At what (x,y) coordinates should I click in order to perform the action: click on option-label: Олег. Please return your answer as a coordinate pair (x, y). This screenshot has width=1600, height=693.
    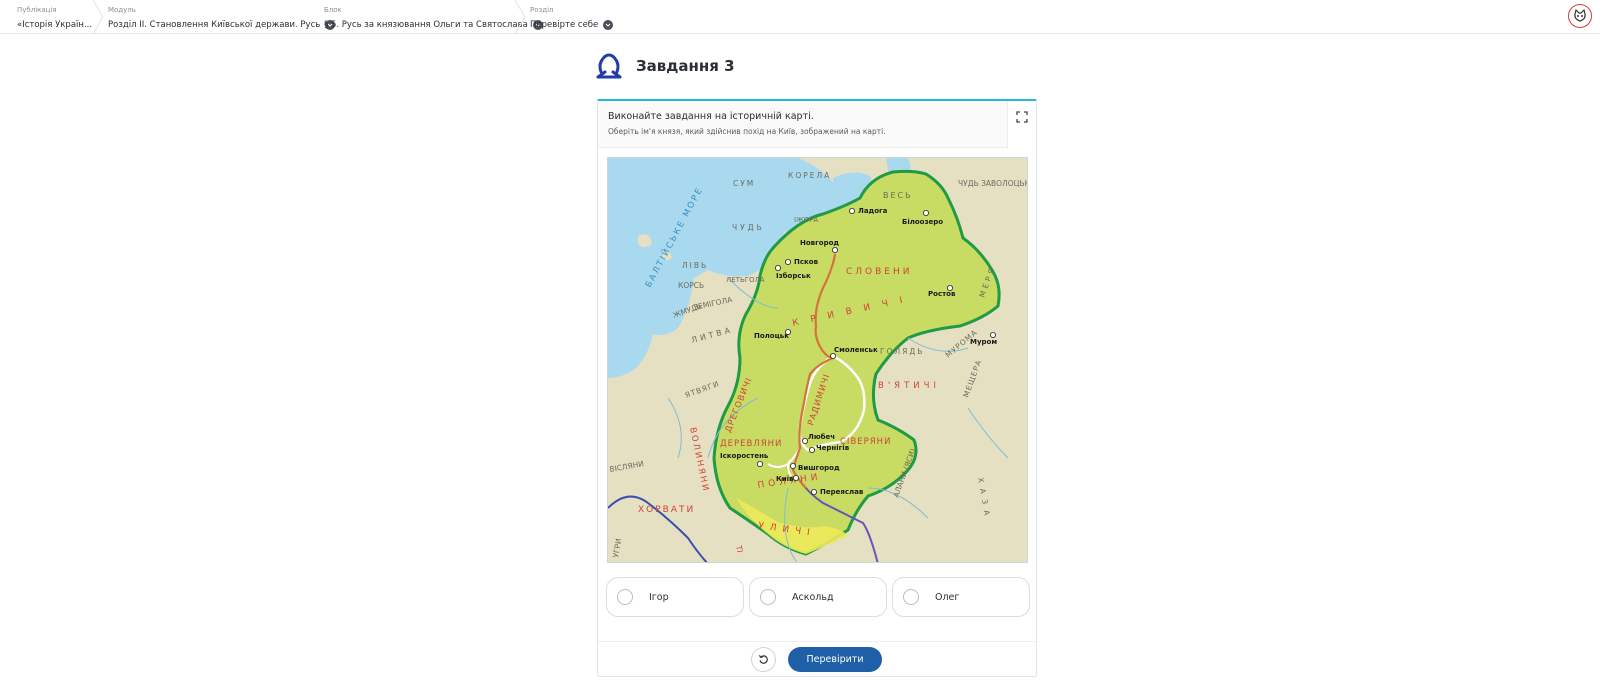
    Looking at the image, I should click on (947, 597).